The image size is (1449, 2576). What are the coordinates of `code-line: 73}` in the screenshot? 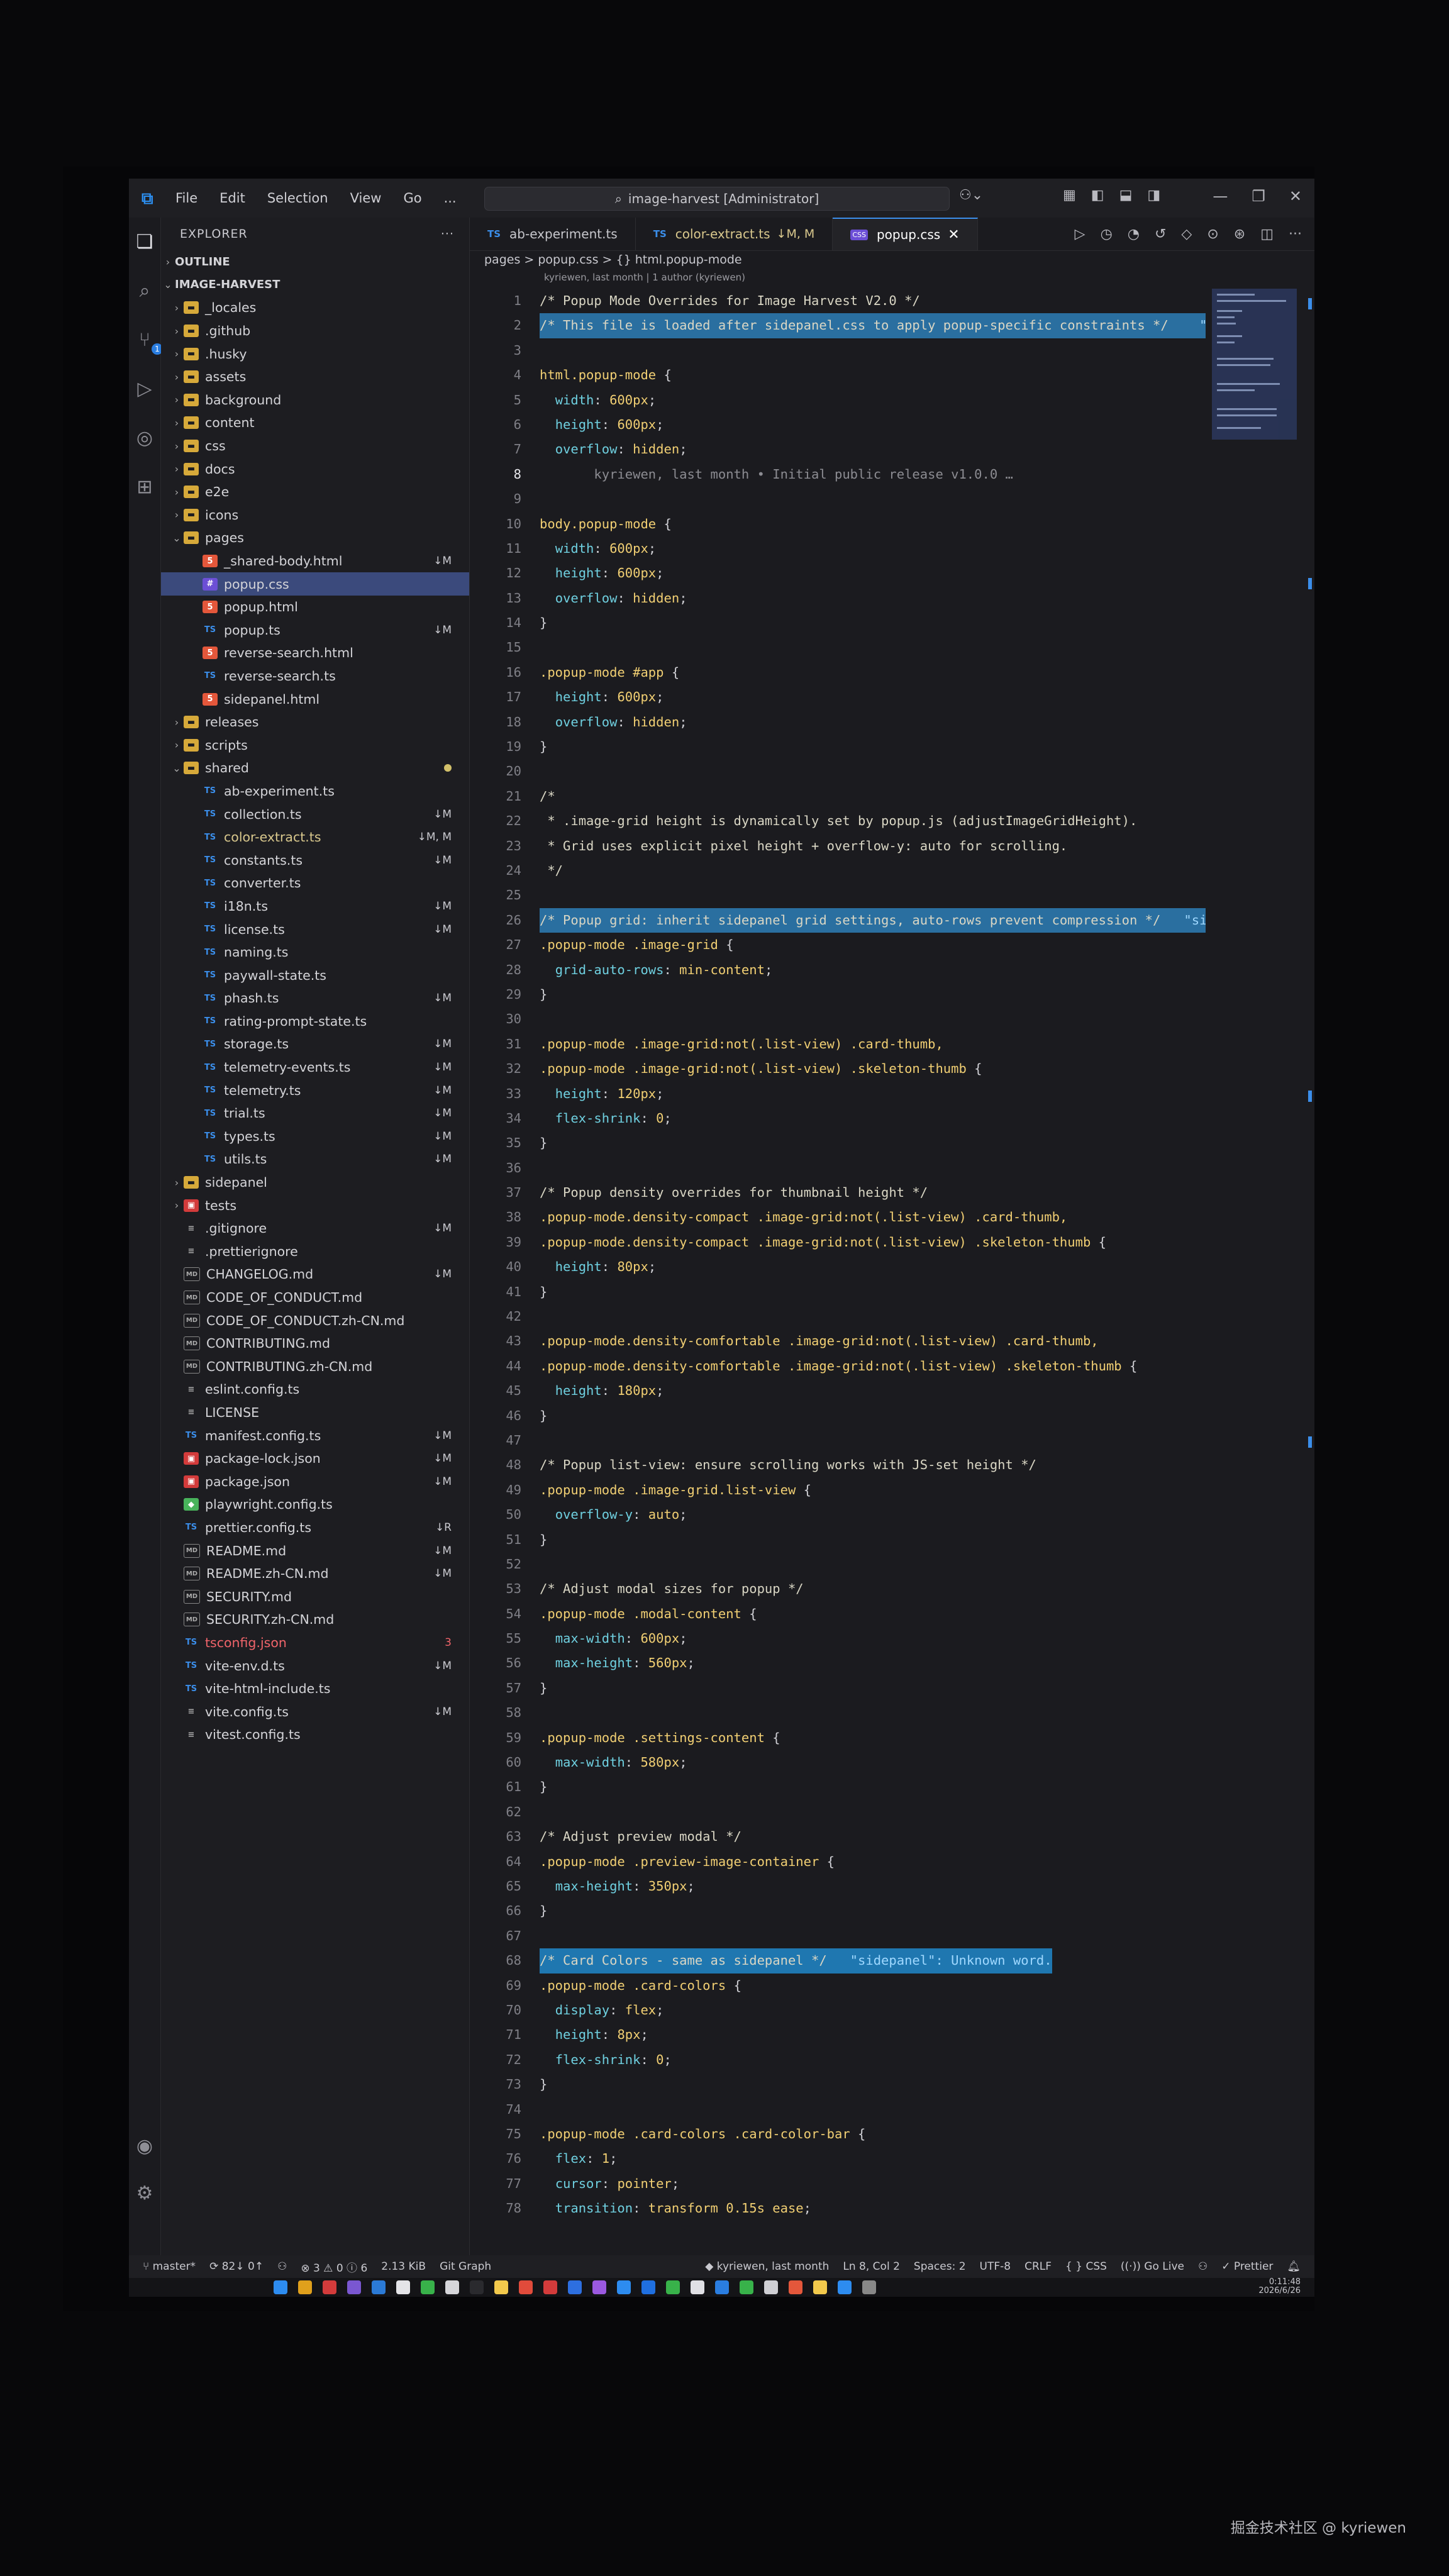 It's located at (838, 2084).